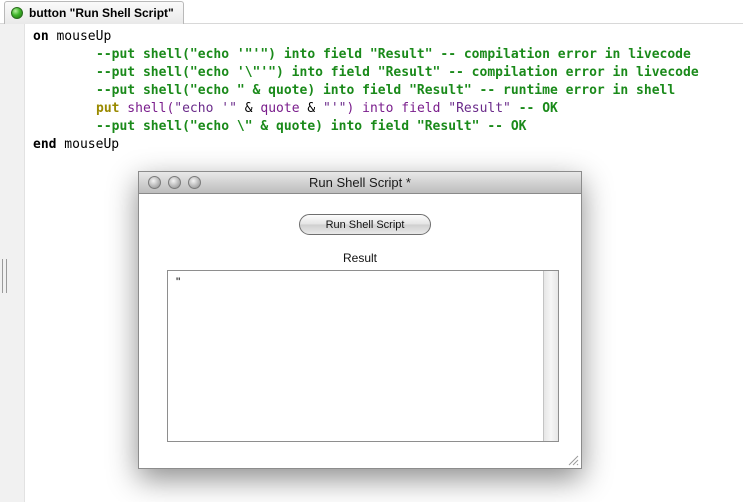 The height and width of the screenshot is (502, 743). Describe the element at coordinates (205, 108) in the screenshot. I see `string-literal: "echo '"` at that location.